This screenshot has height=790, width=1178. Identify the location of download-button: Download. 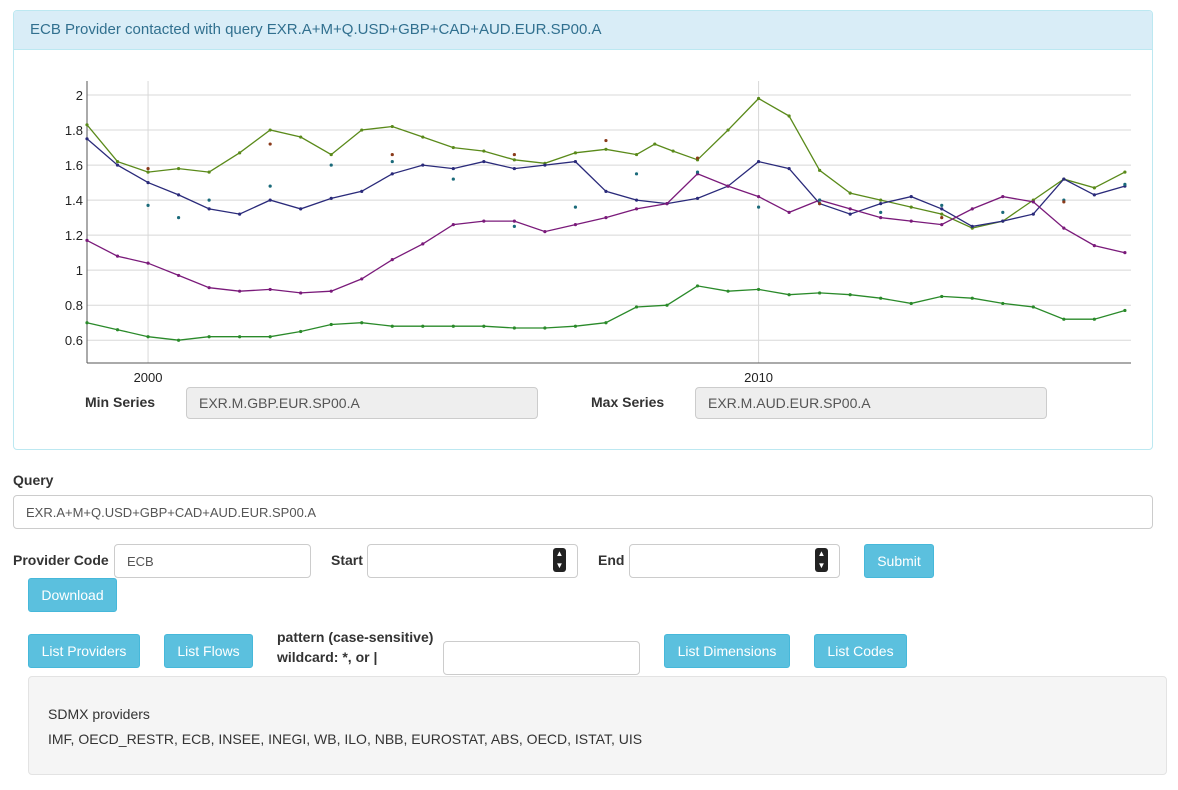
(72, 595).